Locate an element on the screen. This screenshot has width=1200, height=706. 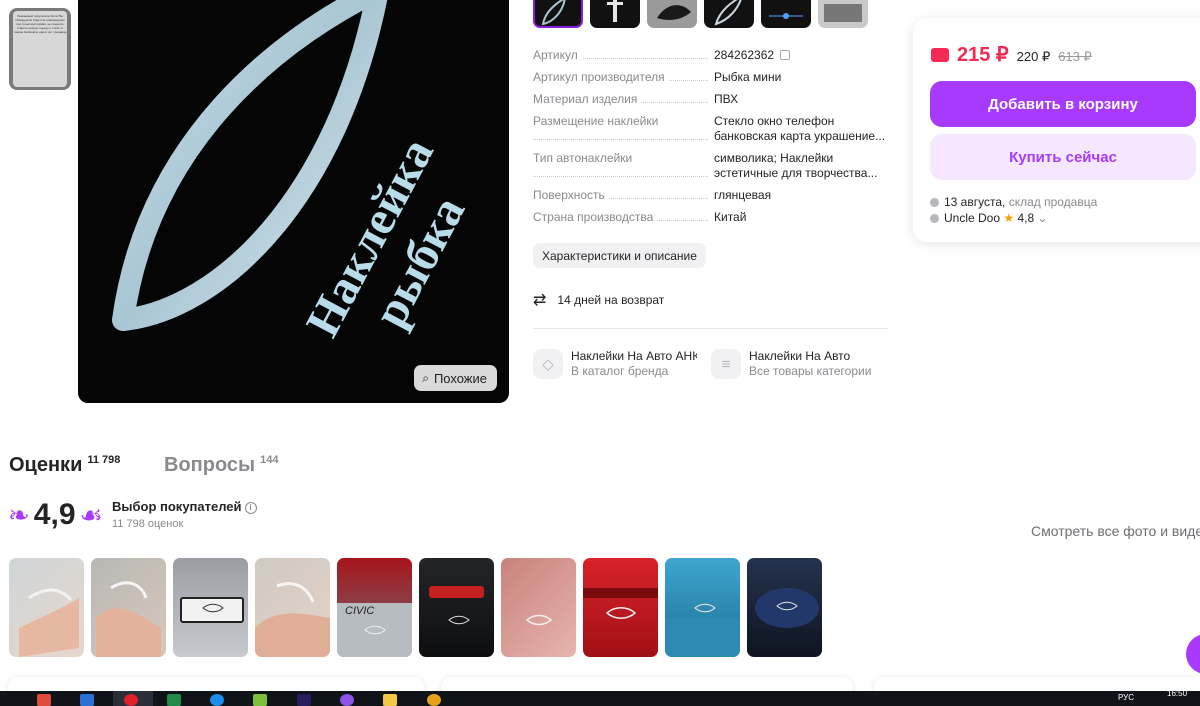
red-car-image is located at coordinates (620, 603).